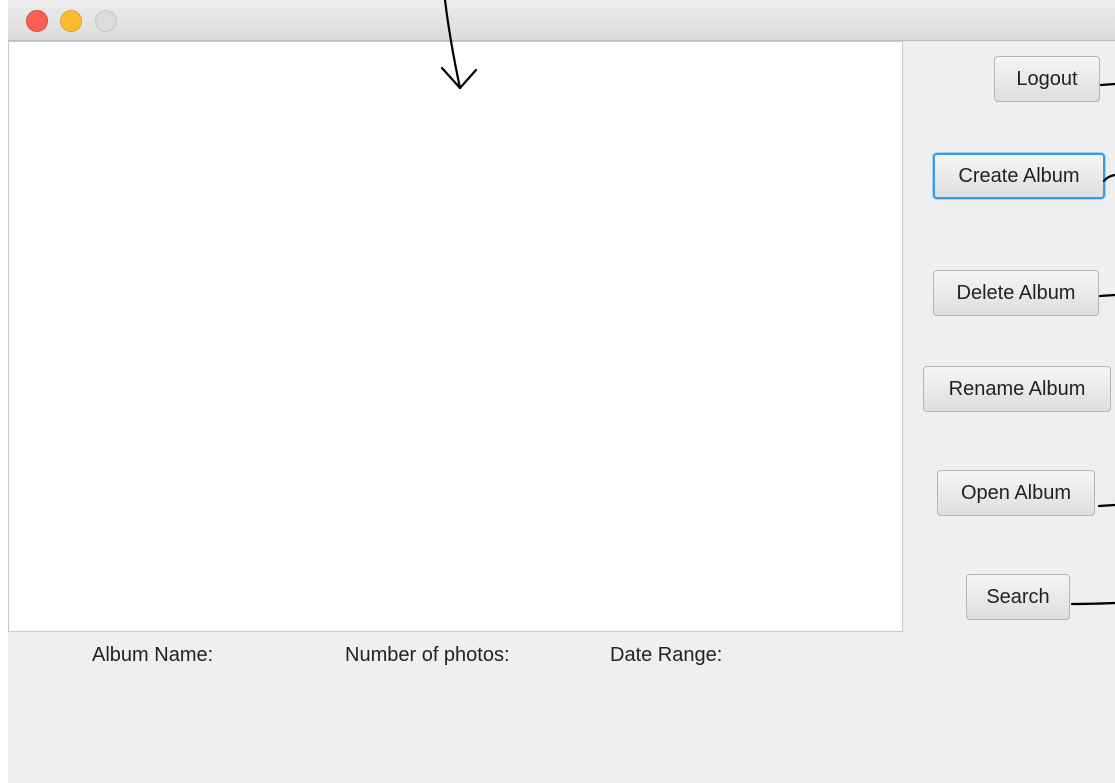 Image resolution: width=1115 pixels, height=783 pixels. I want to click on delete-album-button: Delete Album, so click(1016, 293).